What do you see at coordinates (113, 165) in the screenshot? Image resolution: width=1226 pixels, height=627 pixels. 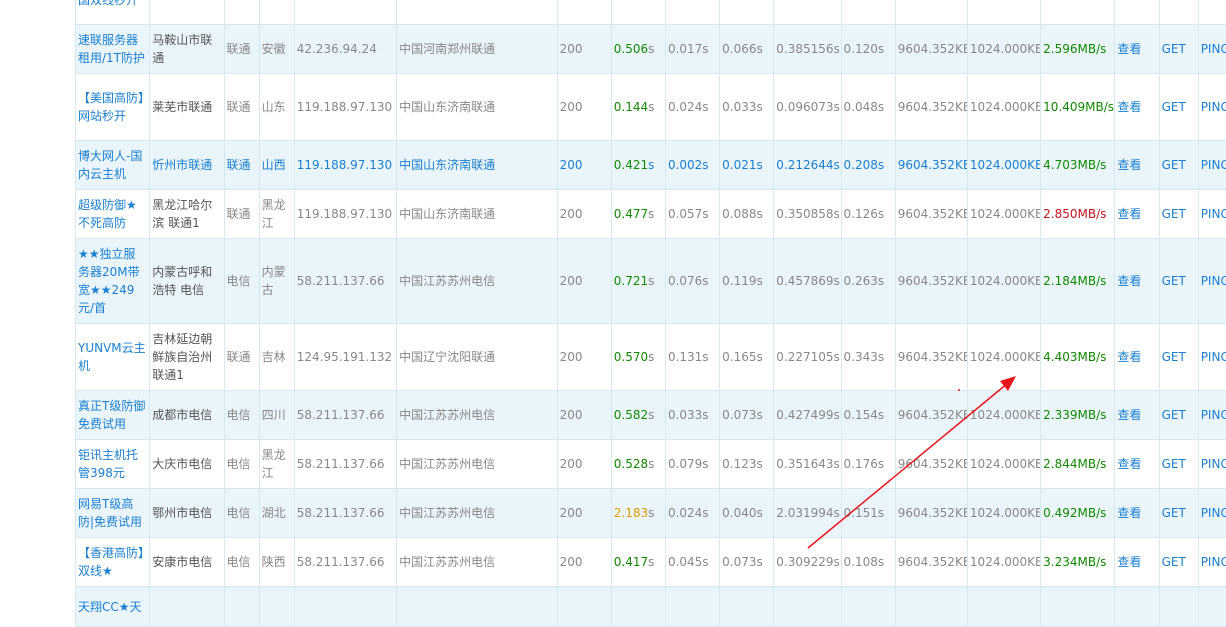 I see `host-name-link: 博大网人-国内云主机` at bounding box center [113, 165].